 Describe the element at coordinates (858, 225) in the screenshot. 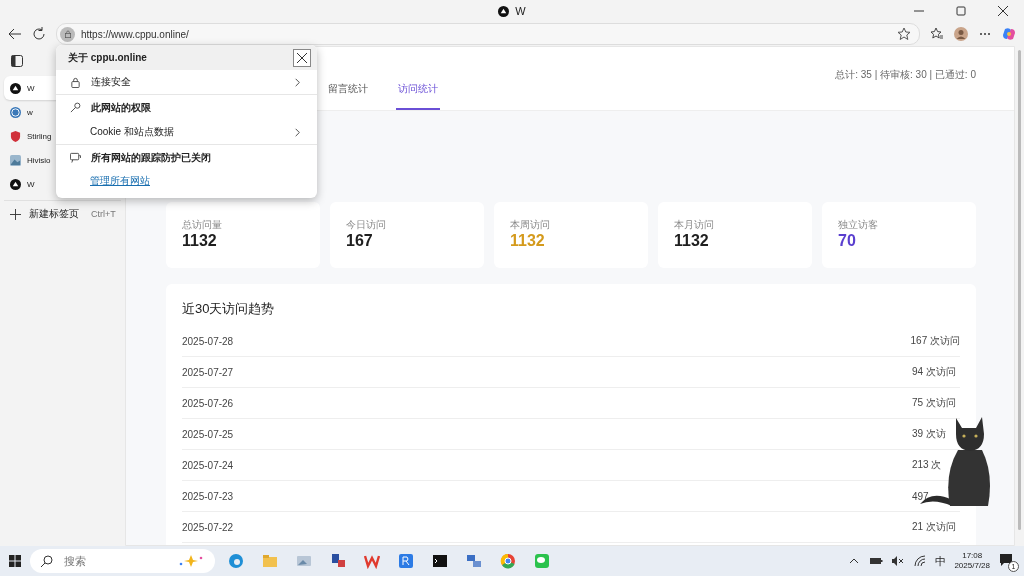

I see `stat-label: 独立访客` at that location.